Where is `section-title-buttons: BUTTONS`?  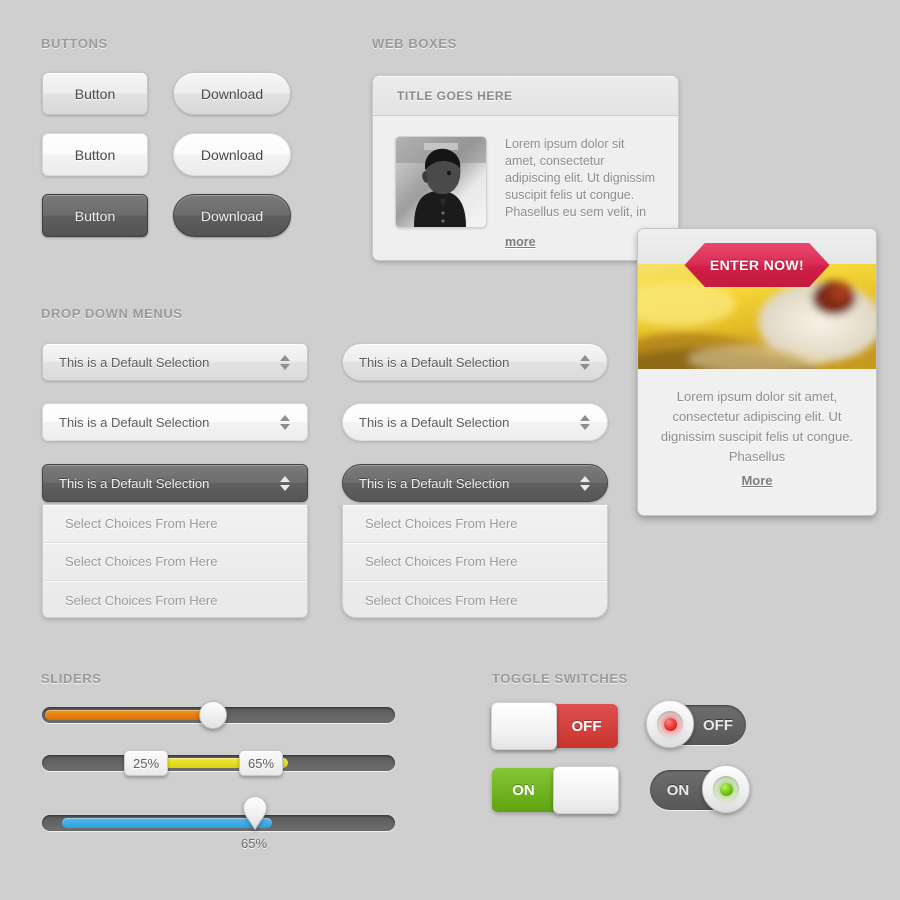 section-title-buttons: BUTTONS is located at coordinates (74, 43).